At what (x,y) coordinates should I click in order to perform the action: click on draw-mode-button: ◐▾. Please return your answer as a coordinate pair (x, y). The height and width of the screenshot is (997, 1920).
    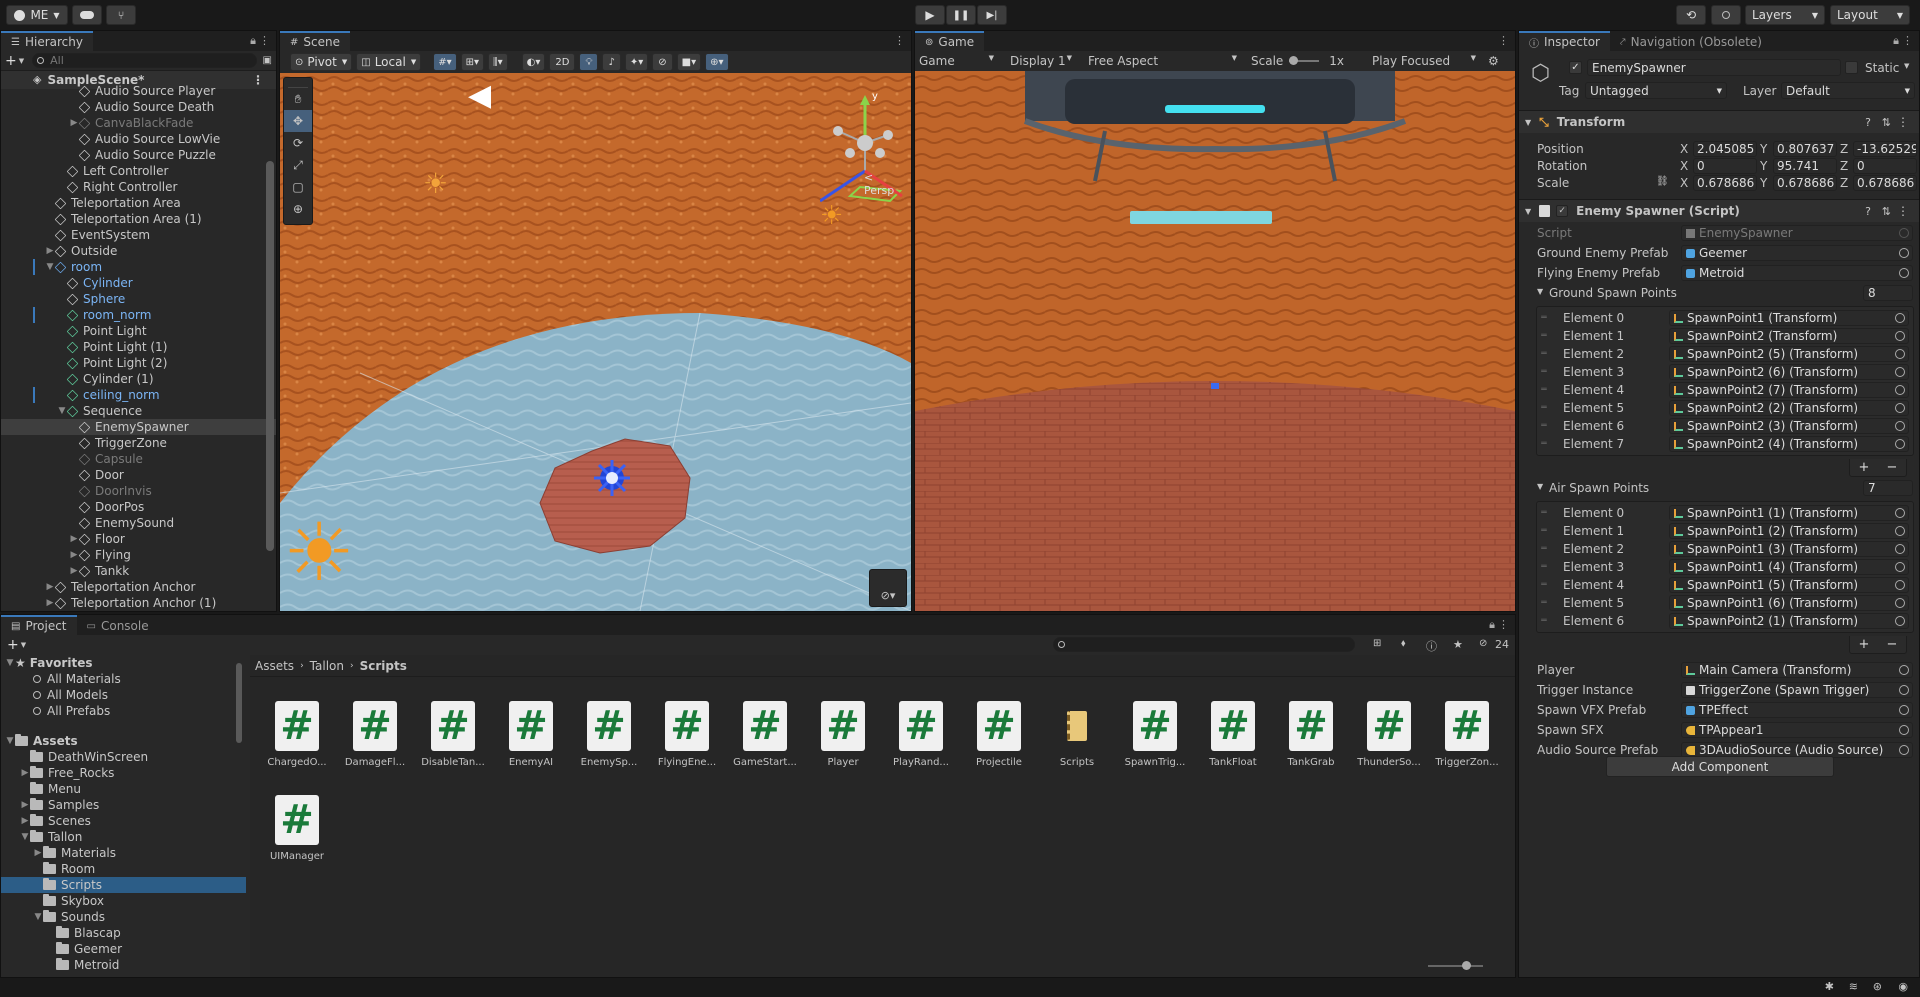
    Looking at the image, I should click on (533, 62).